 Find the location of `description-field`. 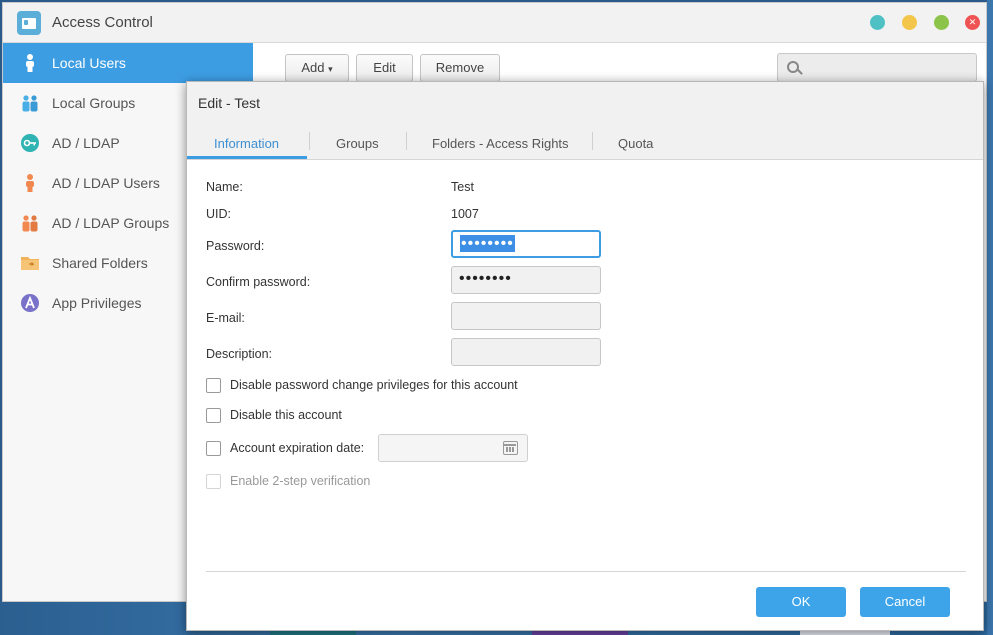

description-field is located at coordinates (526, 352).